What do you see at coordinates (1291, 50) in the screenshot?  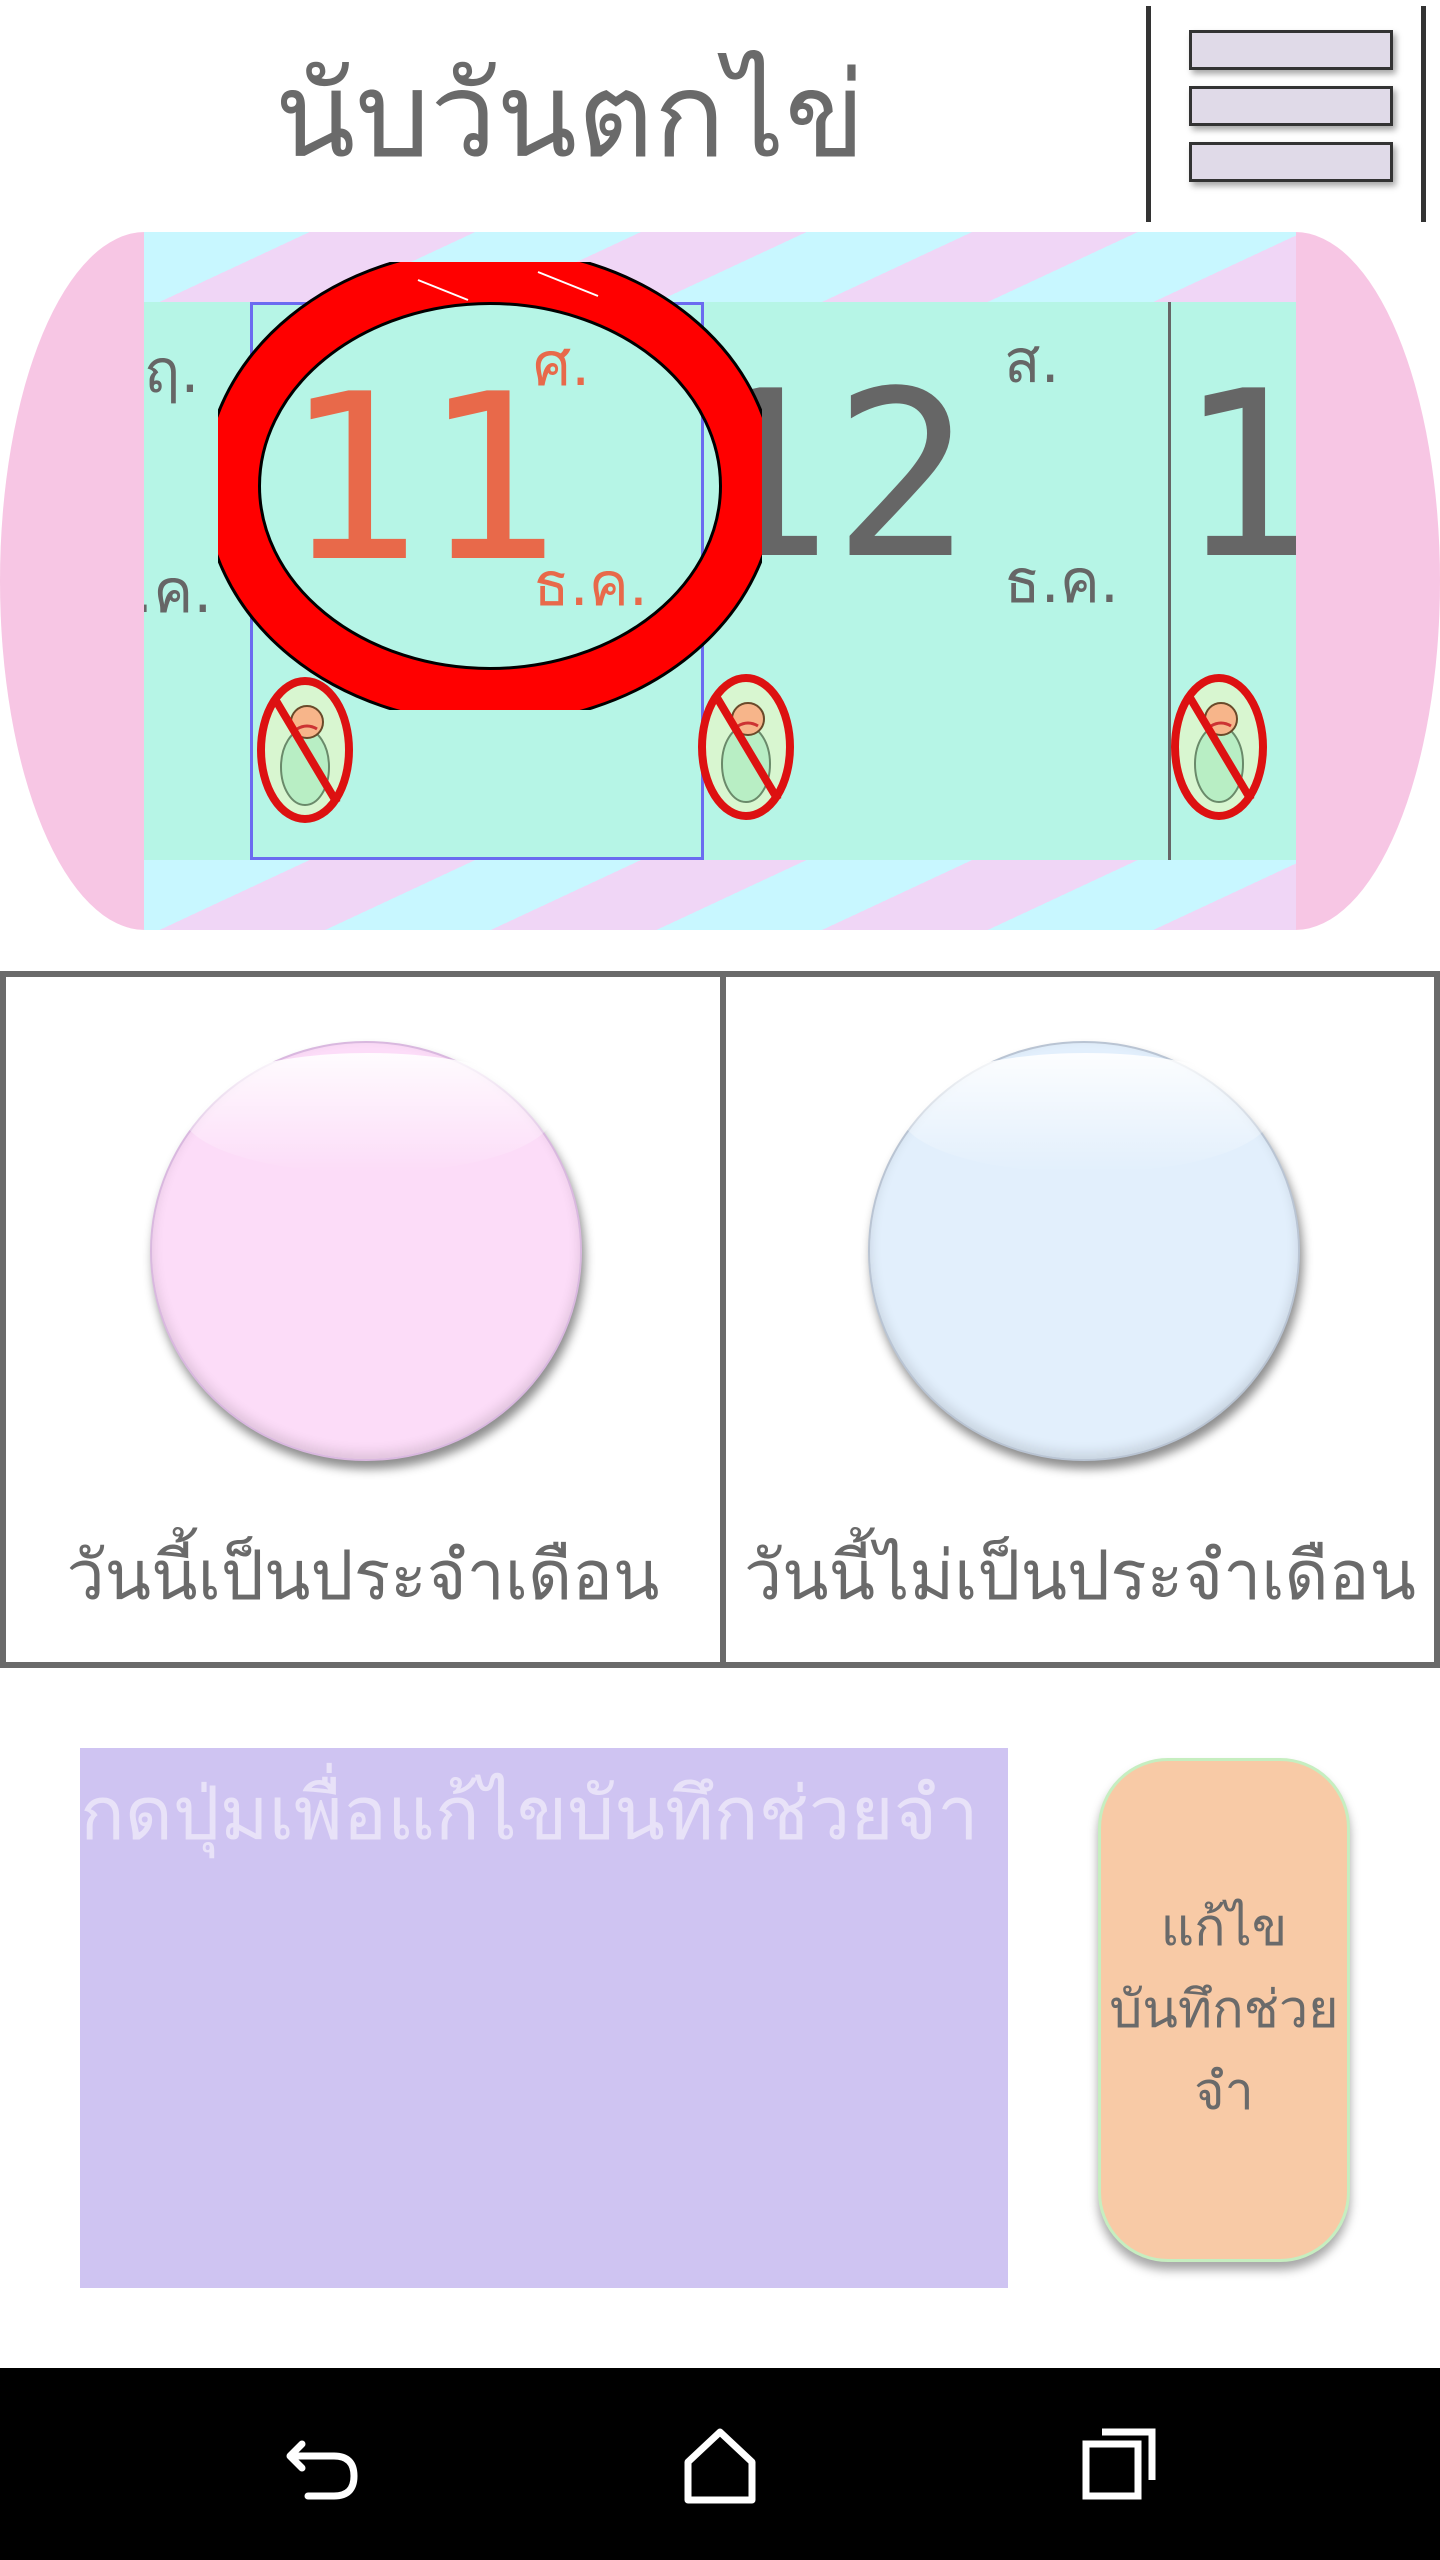 I see `menu-bar-top` at bounding box center [1291, 50].